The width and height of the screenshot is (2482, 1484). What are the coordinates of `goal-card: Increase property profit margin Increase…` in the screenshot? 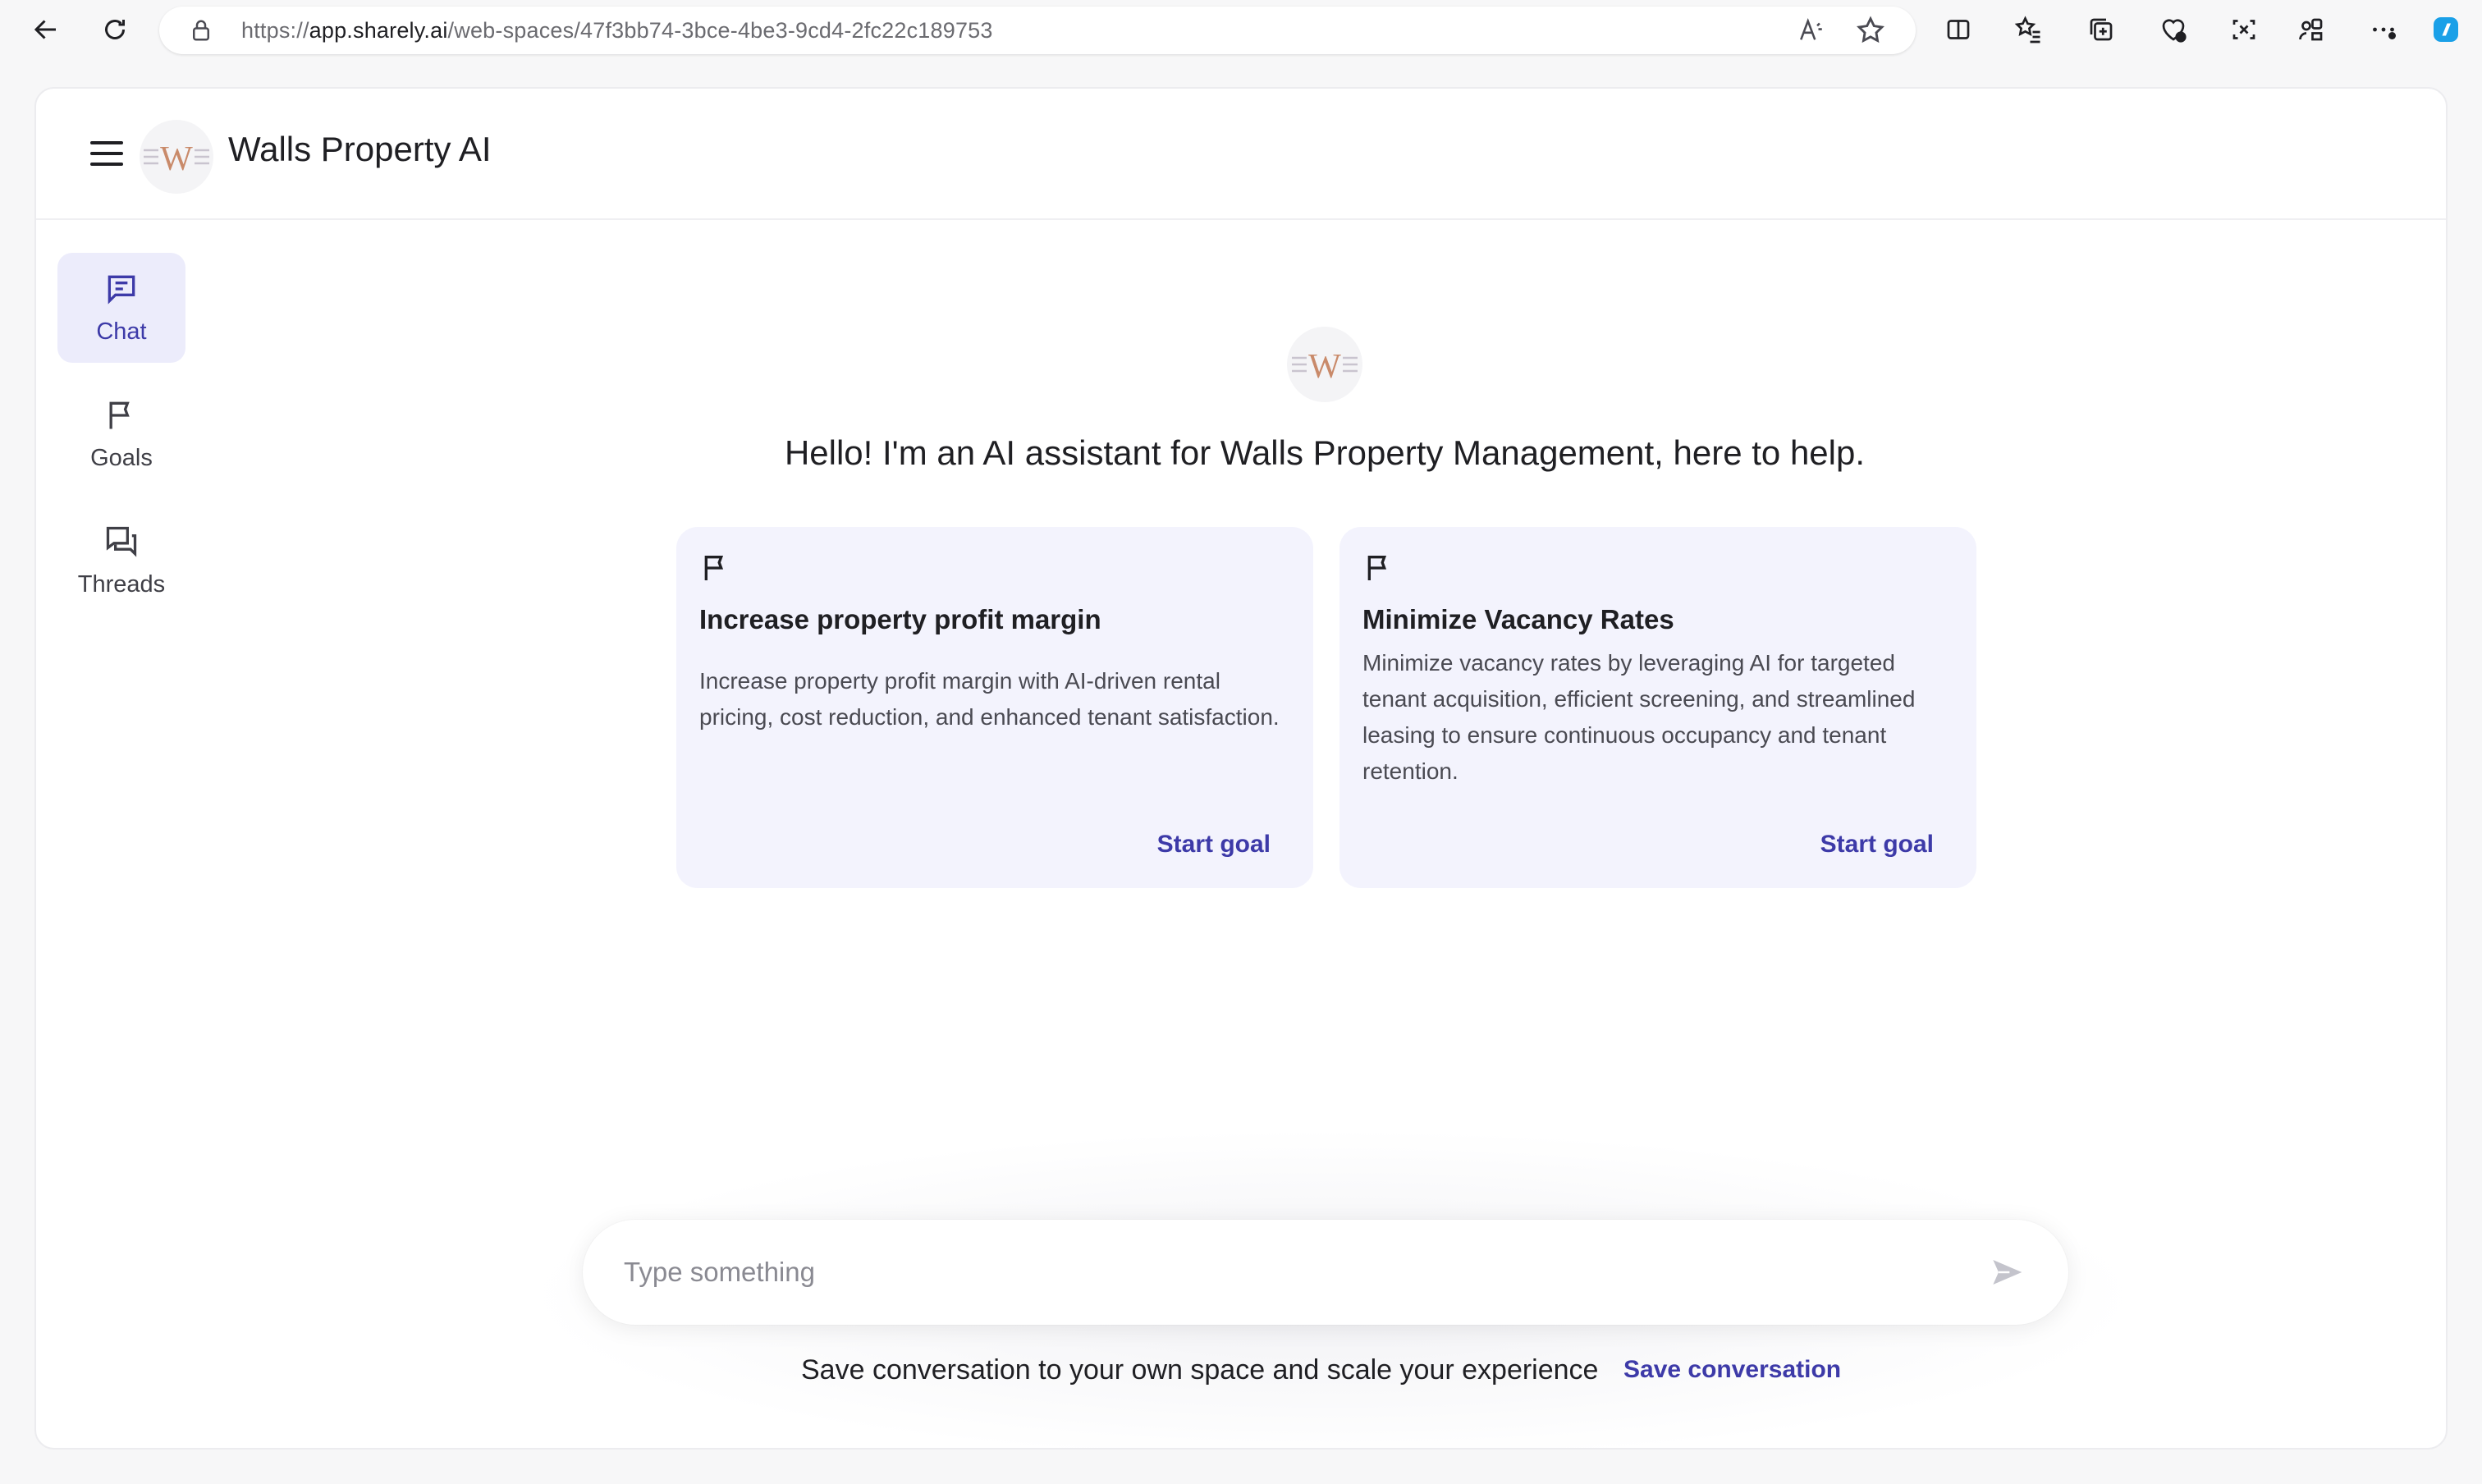 It's located at (995, 707).